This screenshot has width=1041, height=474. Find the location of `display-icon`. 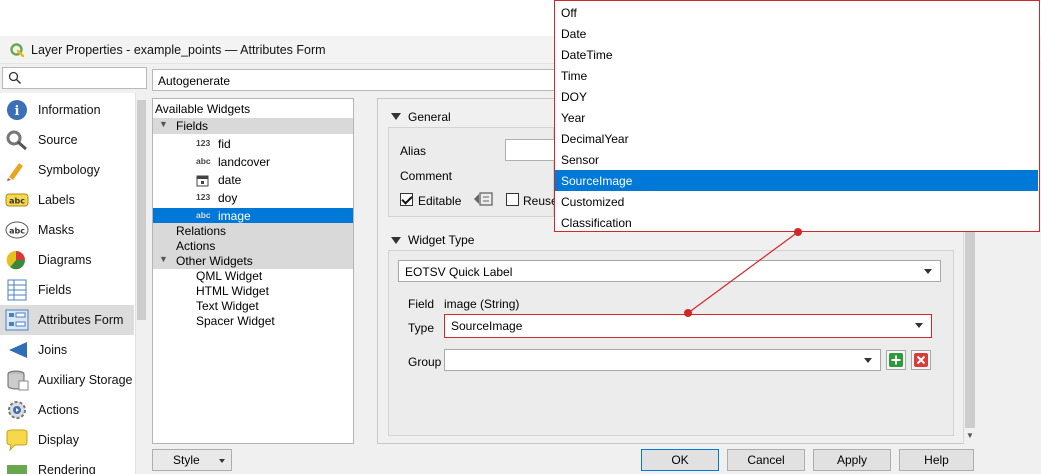

display-icon is located at coordinates (17, 440).